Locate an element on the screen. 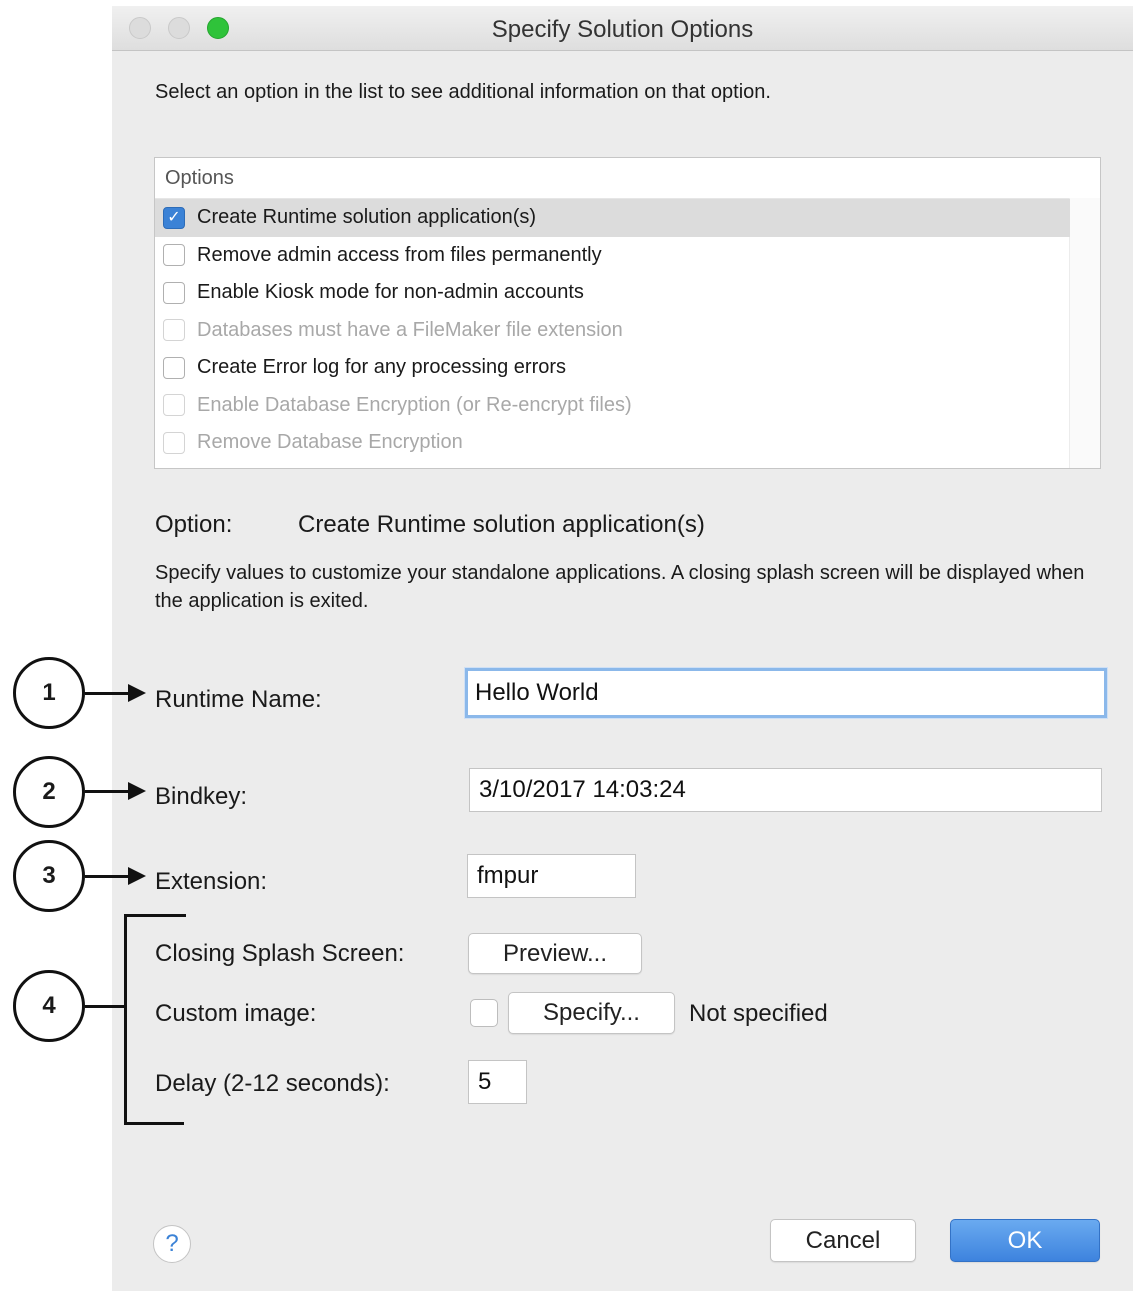 This screenshot has width=1133, height=1291. window-title: Specify Solution Options is located at coordinates (622, 29).